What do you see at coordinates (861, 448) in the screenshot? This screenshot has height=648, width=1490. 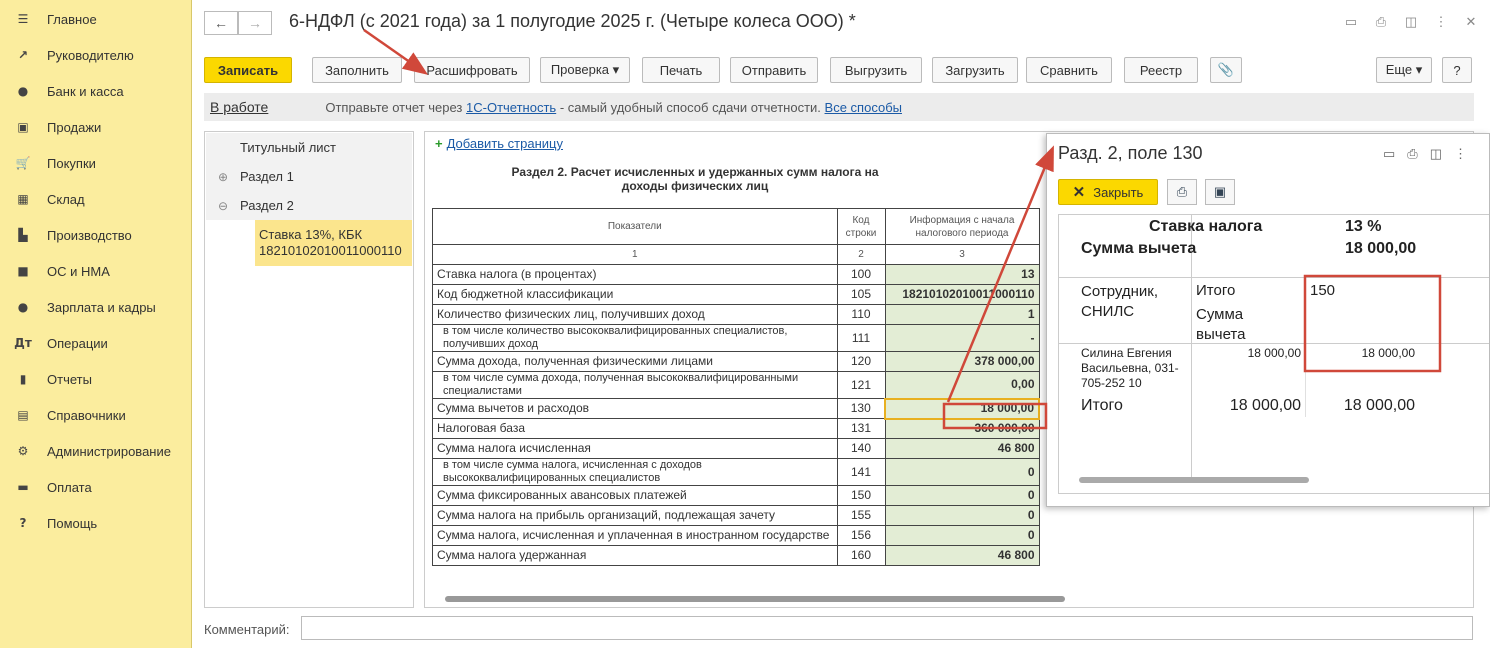 I see `row-code: 140` at bounding box center [861, 448].